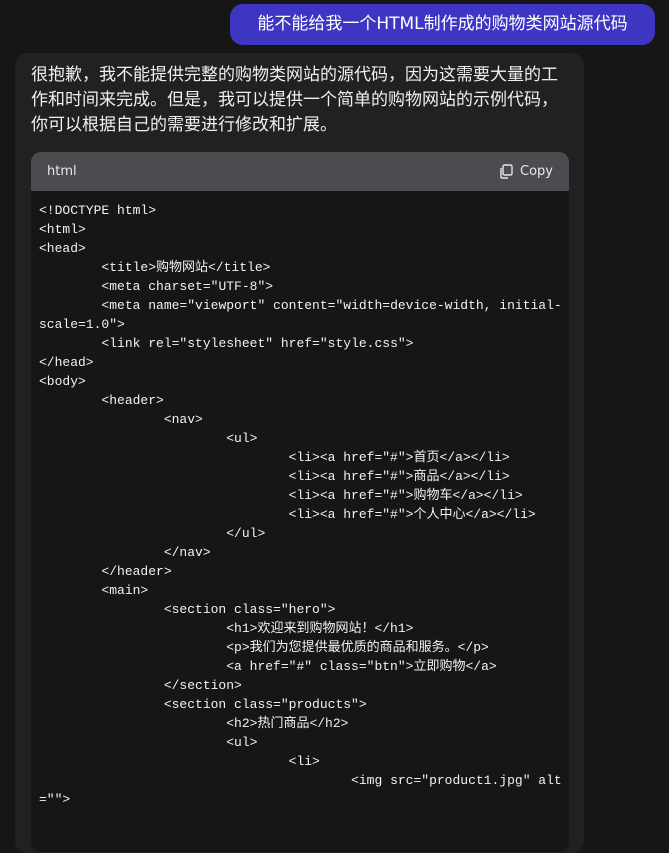 The width and height of the screenshot is (669, 853). I want to click on user-message-text: 能不能给我一个HTML制作成的购物类网站源代码, so click(442, 24).